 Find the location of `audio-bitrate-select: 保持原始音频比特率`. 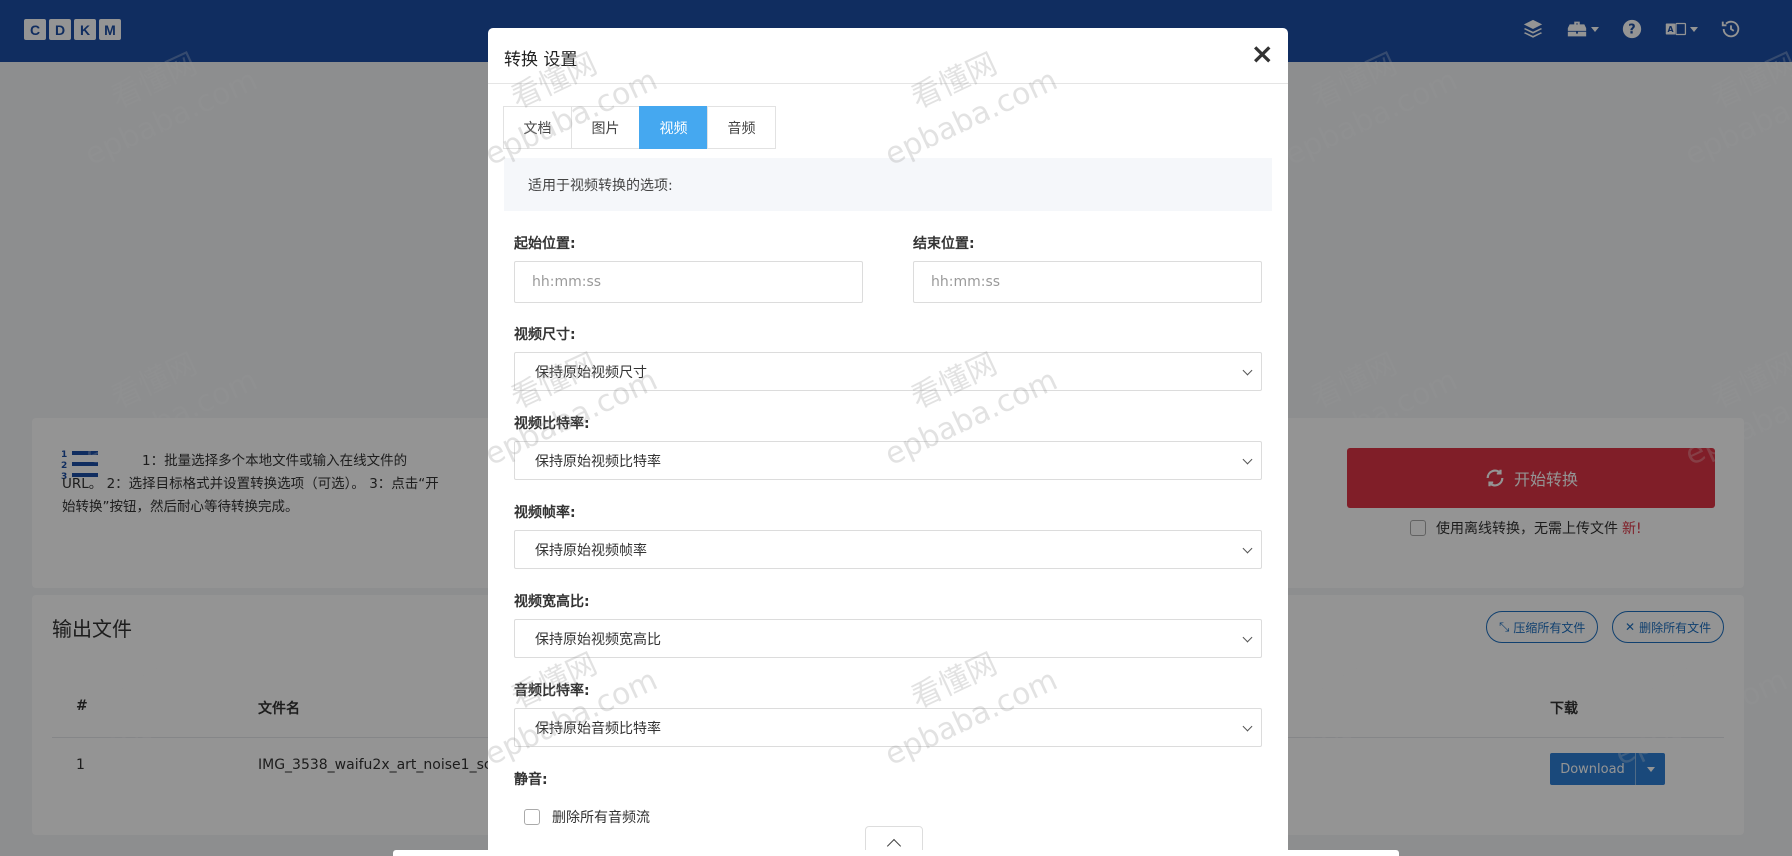

audio-bitrate-select: 保持原始音频比特率 is located at coordinates (888, 727).